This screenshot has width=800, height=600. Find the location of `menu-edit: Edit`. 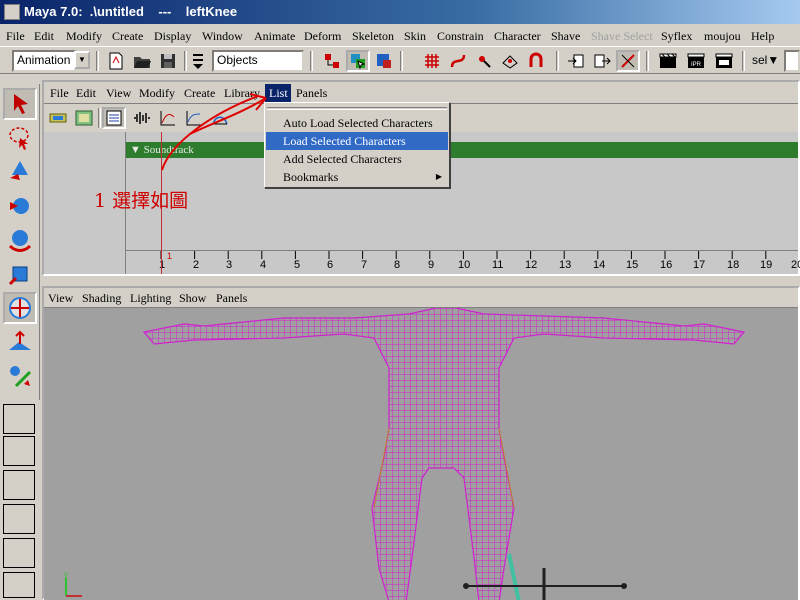

menu-edit: Edit is located at coordinates (44, 36).